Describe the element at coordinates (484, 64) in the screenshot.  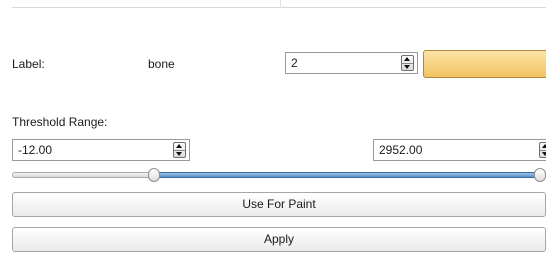
I see `label-color-button` at that location.